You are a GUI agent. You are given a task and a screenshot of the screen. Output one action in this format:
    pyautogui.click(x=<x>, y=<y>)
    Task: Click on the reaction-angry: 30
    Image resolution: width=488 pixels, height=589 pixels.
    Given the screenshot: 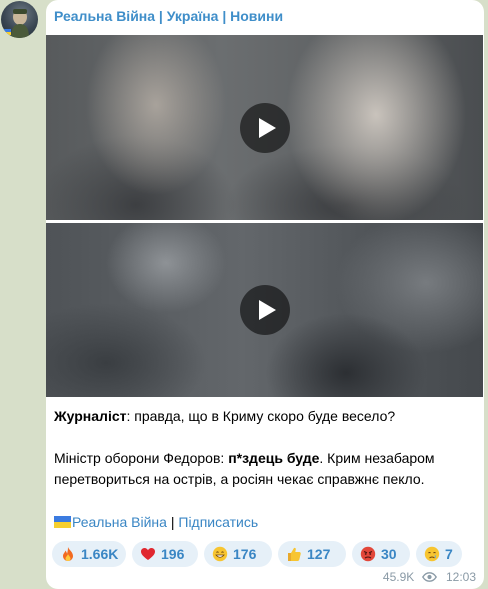 What is the action you would take?
    pyautogui.click(x=381, y=554)
    